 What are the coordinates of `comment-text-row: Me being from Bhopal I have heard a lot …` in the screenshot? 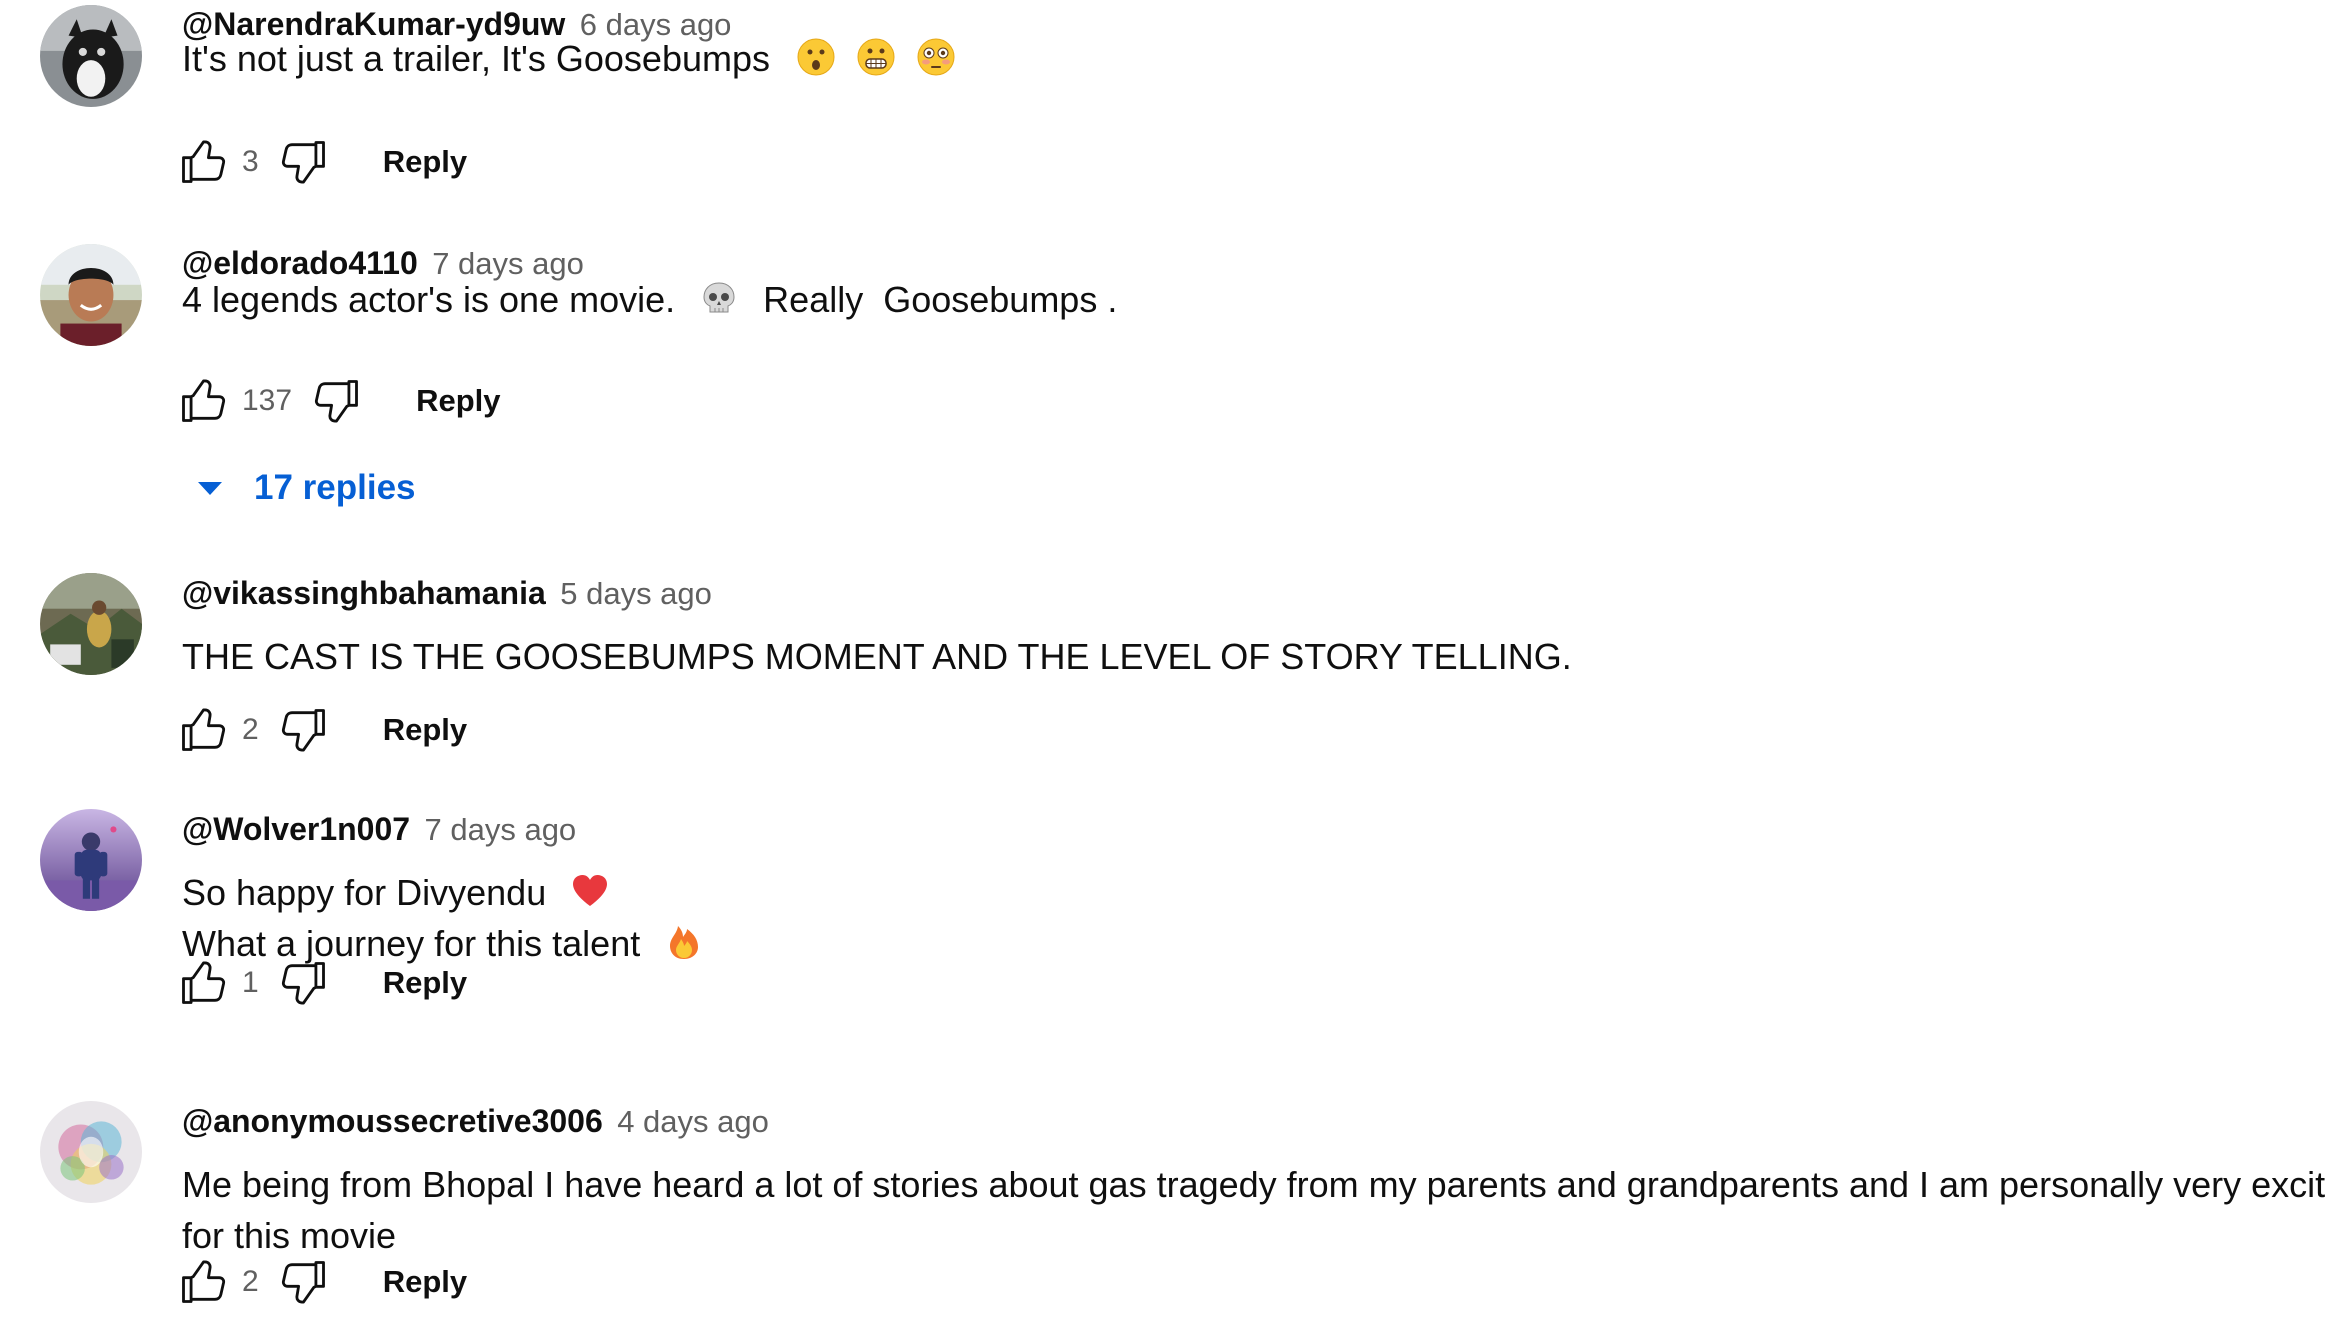 It's located at (1253, 1184).